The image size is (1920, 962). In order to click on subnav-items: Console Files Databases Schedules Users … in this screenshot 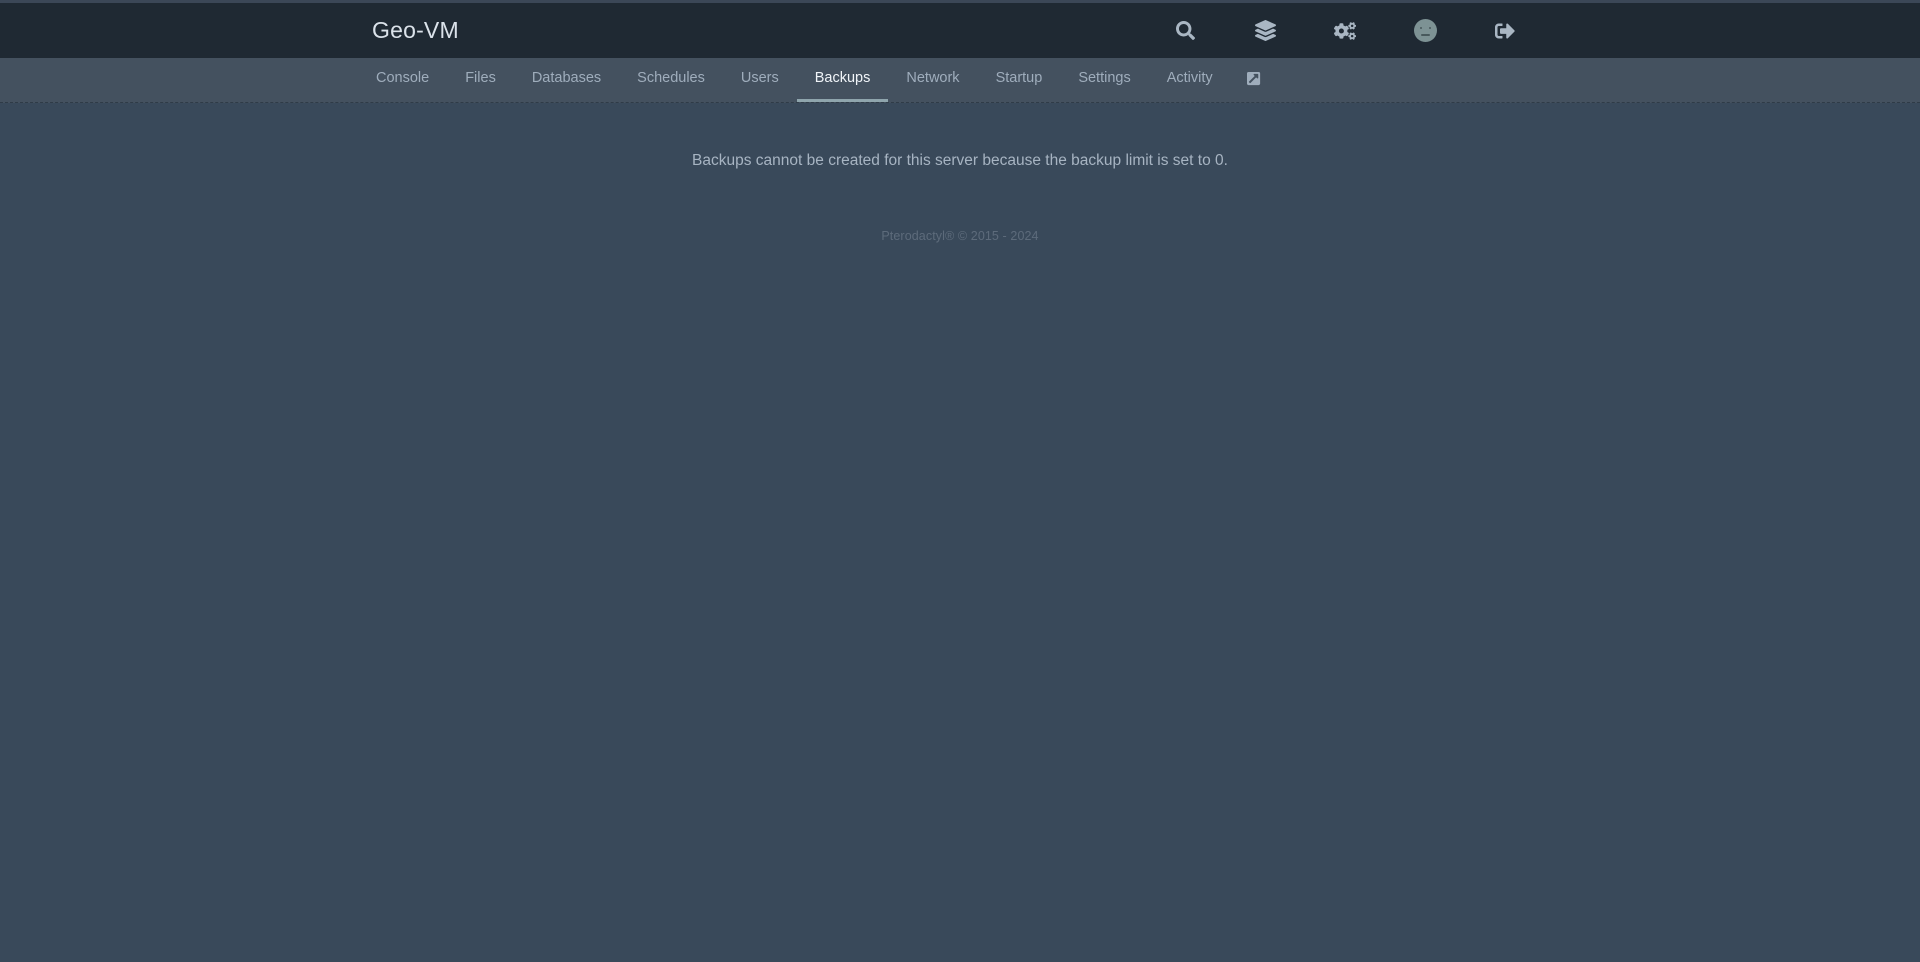, I will do `click(818, 80)`.